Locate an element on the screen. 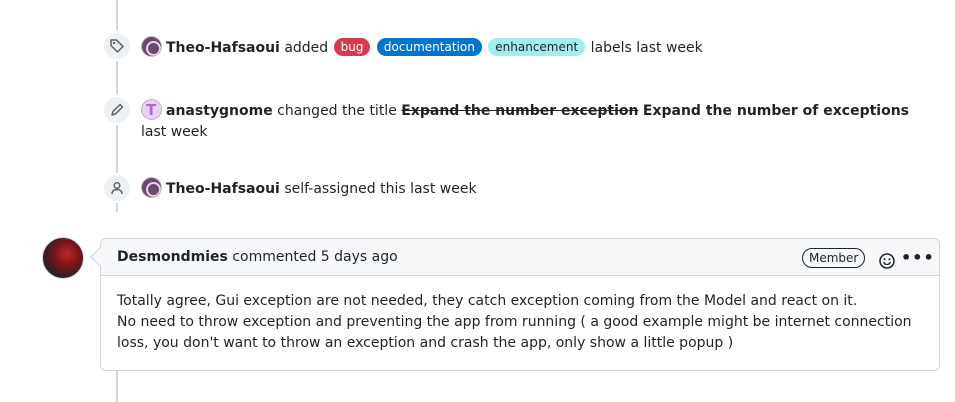  event-action: changed the title is located at coordinates (337, 111).